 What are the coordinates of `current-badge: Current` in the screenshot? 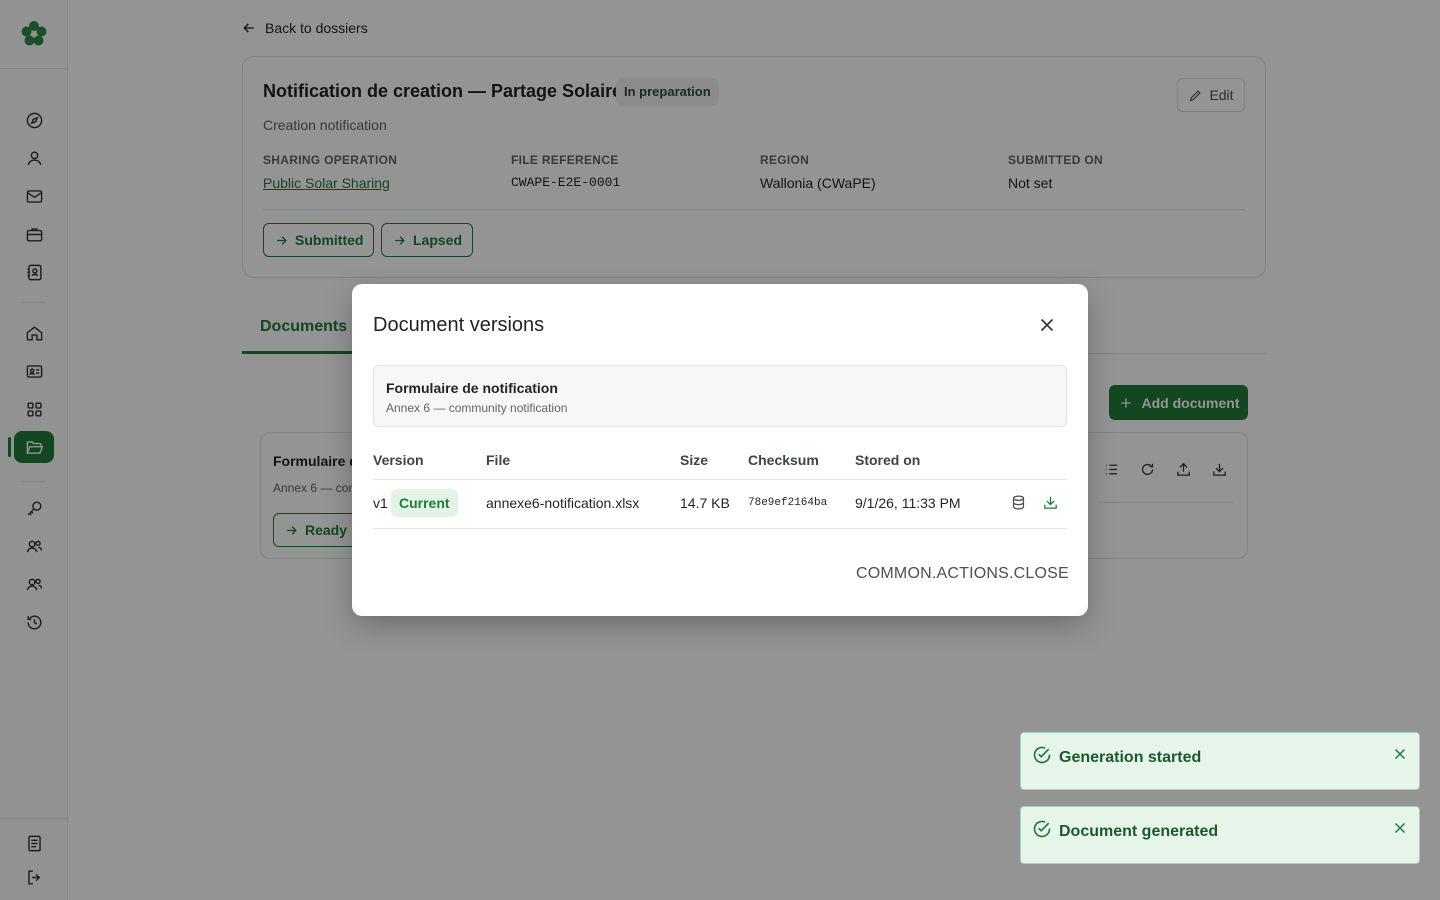 It's located at (424, 503).